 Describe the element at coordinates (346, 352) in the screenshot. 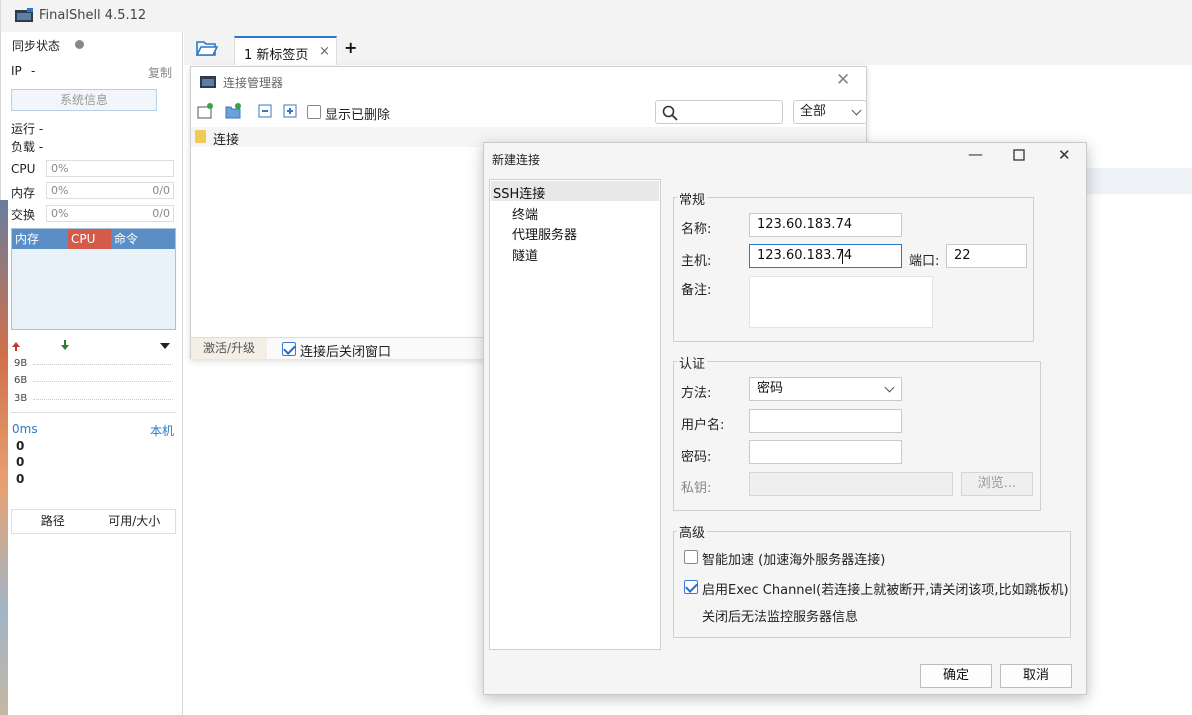

I see `close-after-connect-label: 连接后关闭窗口` at that location.